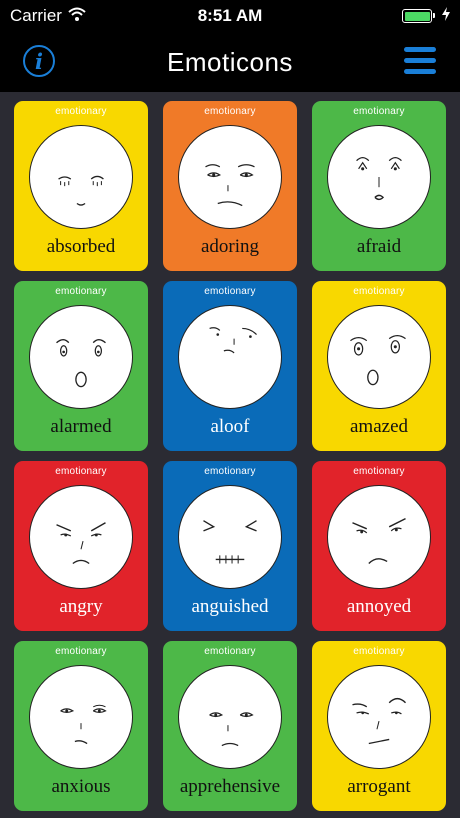  Describe the element at coordinates (379, 357) in the screenshot. I see `face-amazed-icon` at that location.